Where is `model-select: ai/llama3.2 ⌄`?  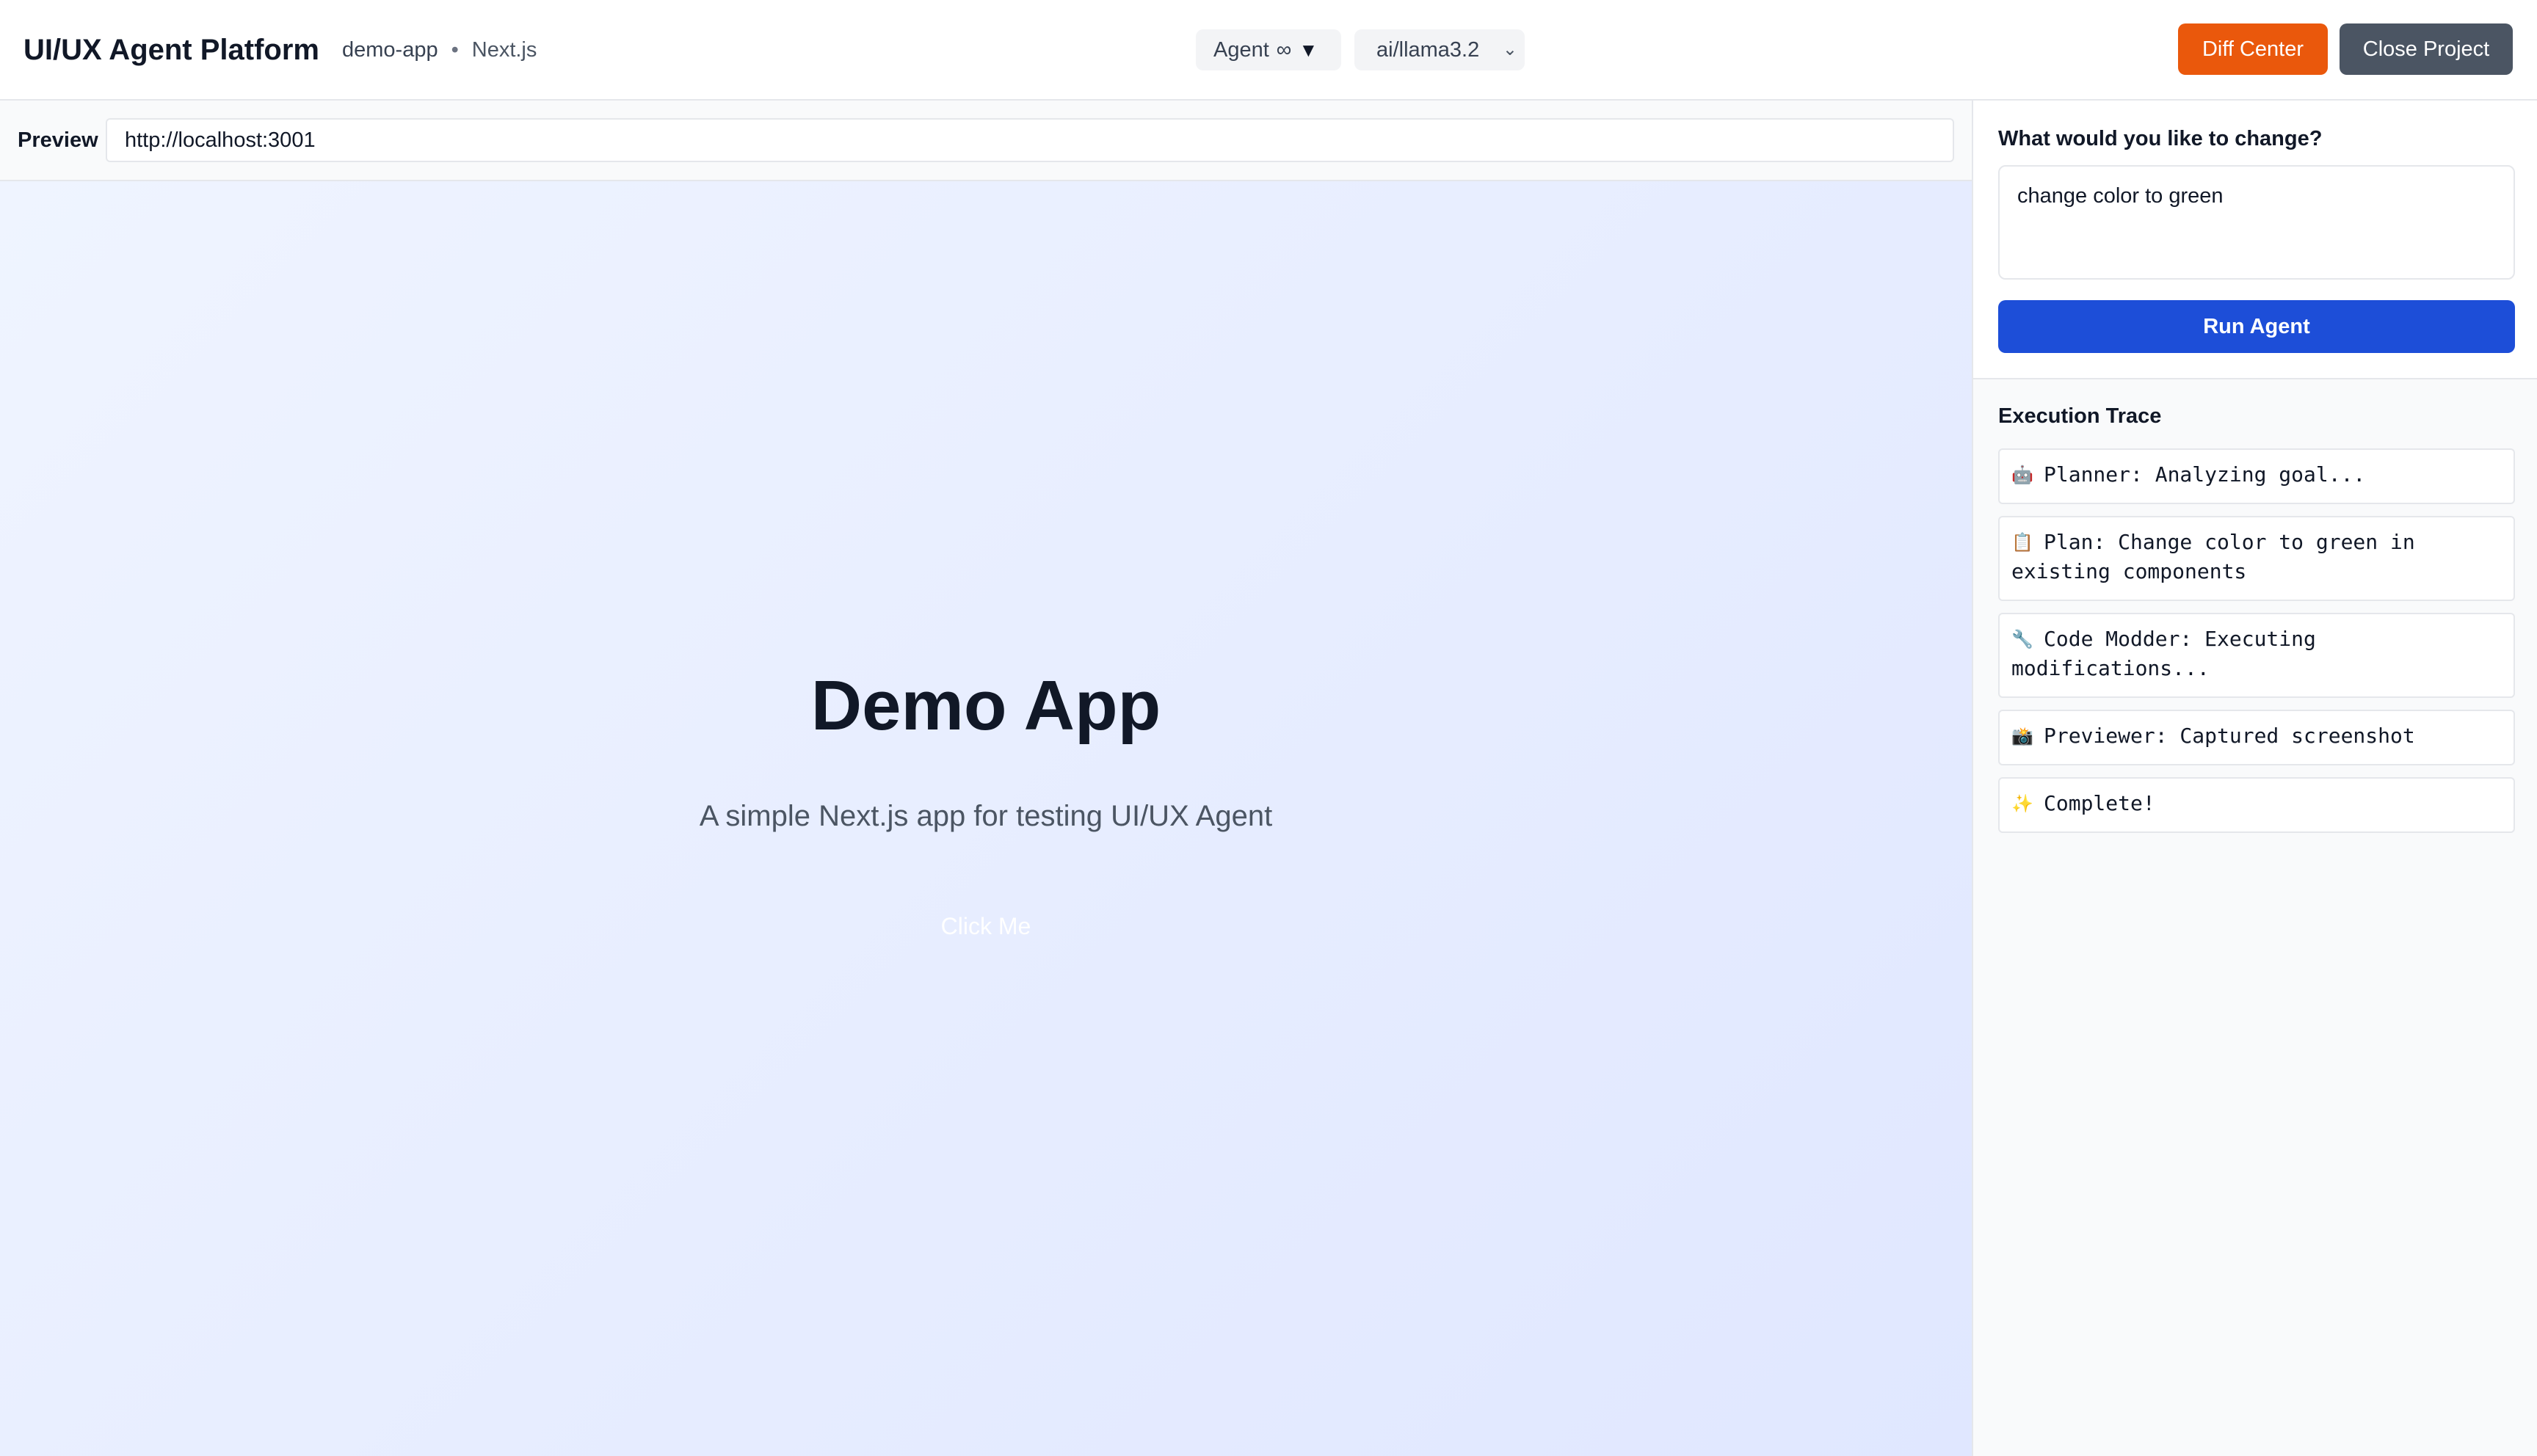
model-select: ai/llama3.2 ⌄ is located at coordinates (1439, 50).